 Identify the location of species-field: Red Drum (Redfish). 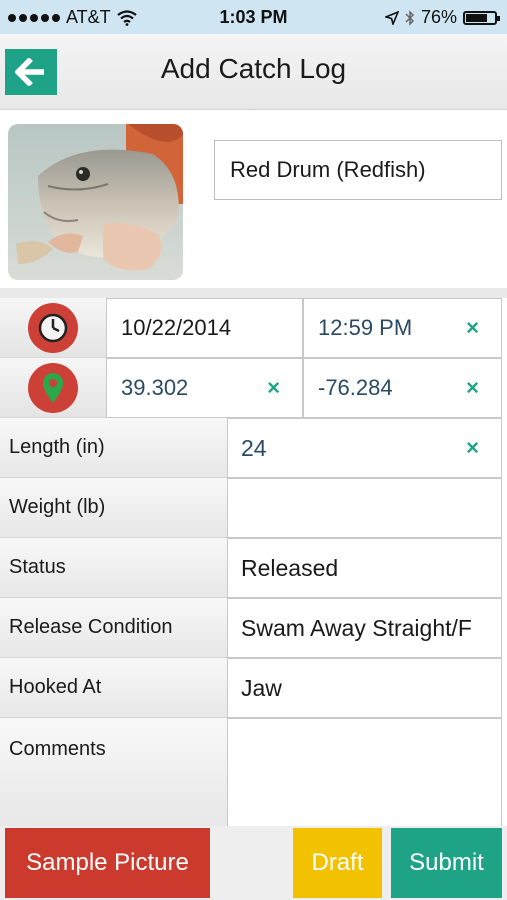
(358, 170).